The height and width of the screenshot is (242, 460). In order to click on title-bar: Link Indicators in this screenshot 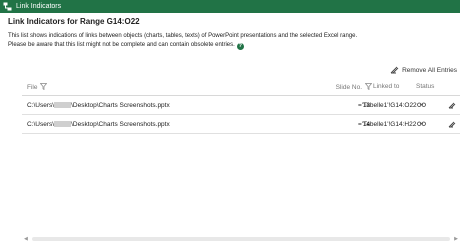, I will do `click(230, 6)`.